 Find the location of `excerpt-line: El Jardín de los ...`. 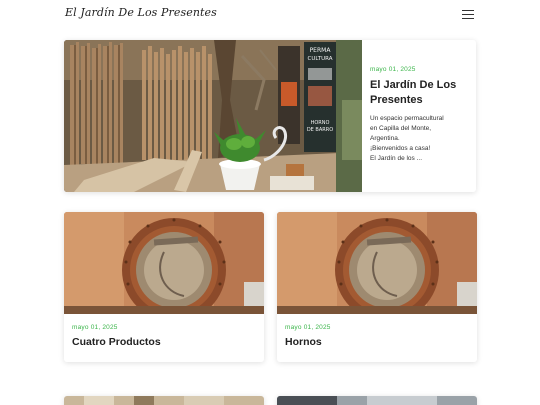

excerpt-line: El Jardín de los ... is located at coordinates (396, 158).